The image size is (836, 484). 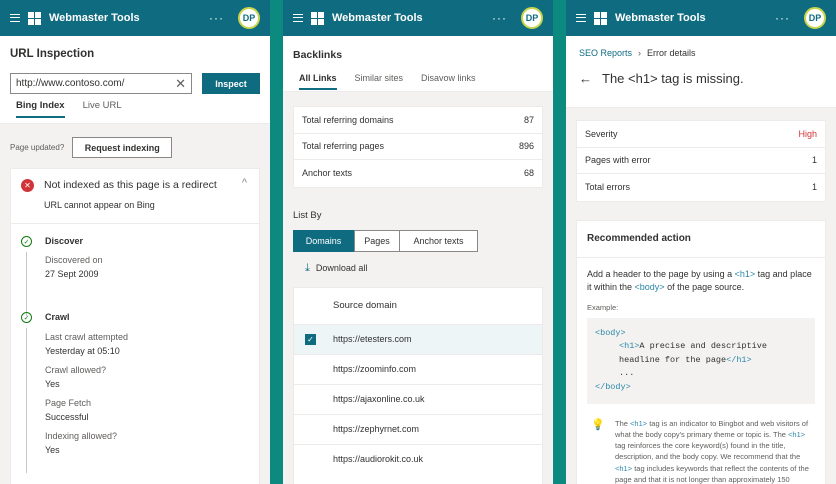 What do you see at coordinates (807, 133) in the screenshot?
I see `severity-value: High` at bounding box center [807, 133].